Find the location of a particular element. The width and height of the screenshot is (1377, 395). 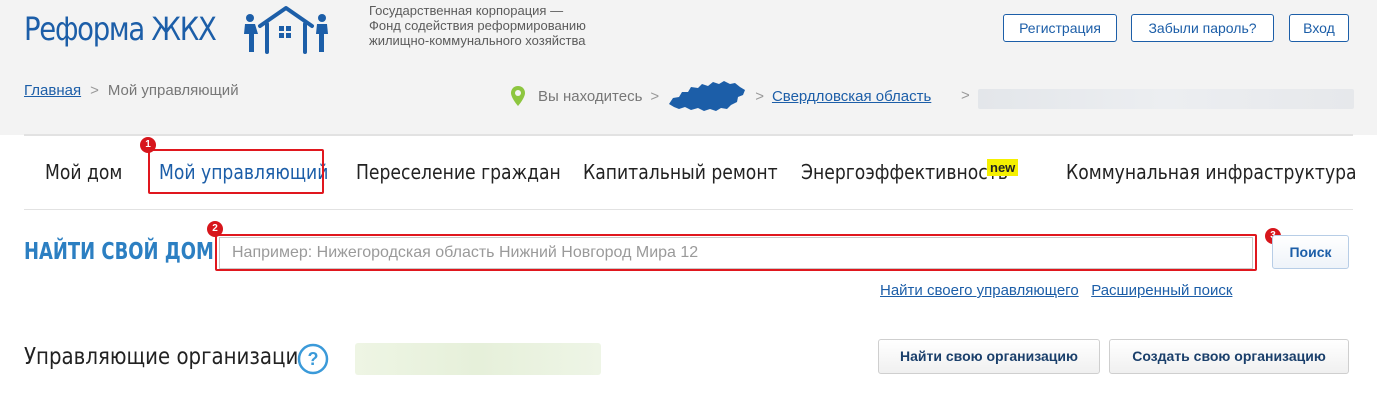

breadcrumb-home-link: Главная is located at coordinates (52, 90).